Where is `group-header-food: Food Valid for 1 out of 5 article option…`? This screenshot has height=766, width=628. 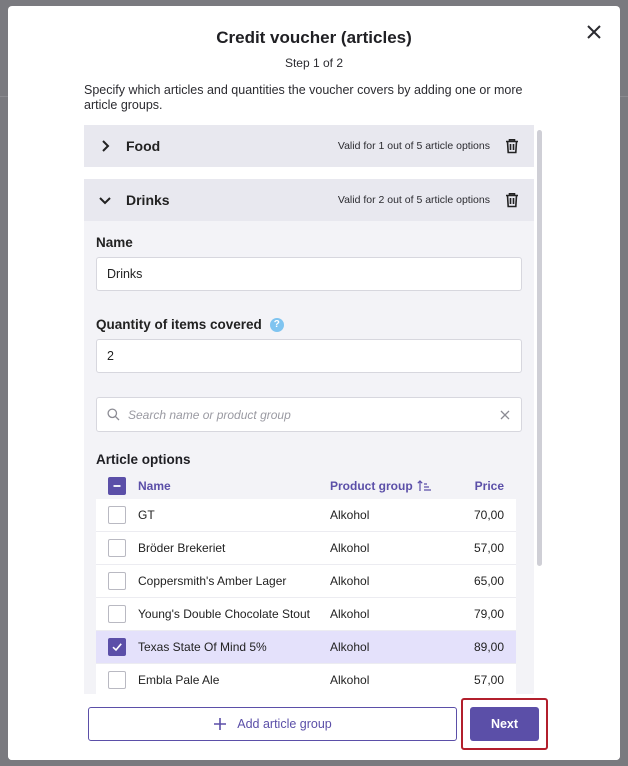
group-header-food: Food Valid for 1 out of 5 article option… is located at coordinates (309, 146).